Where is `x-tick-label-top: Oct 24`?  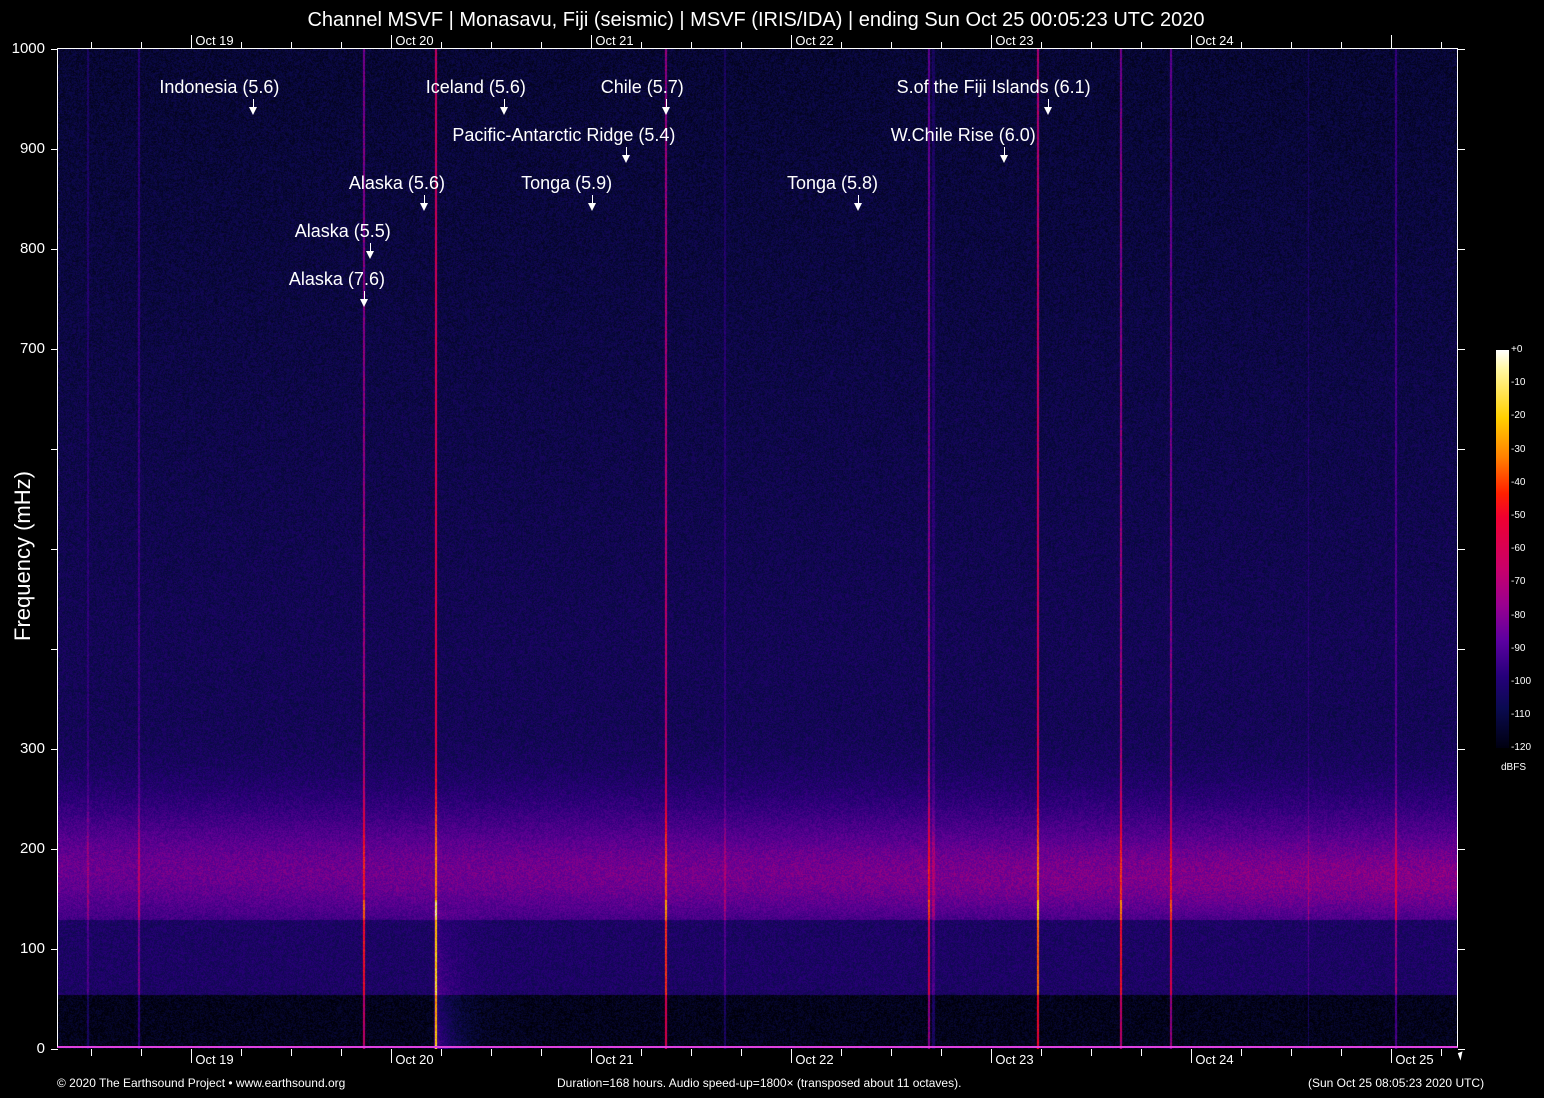
x-tick-label-top: Oct 24 is located at coordinates (1214, 40).